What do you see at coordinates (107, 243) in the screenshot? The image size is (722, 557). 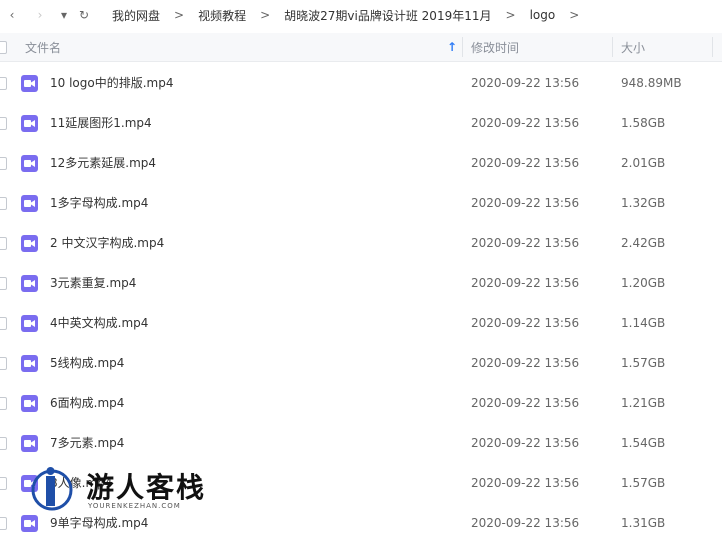 I see `file-name: 2 中文汉字构成.mp4` at bounding box center [107, 243].